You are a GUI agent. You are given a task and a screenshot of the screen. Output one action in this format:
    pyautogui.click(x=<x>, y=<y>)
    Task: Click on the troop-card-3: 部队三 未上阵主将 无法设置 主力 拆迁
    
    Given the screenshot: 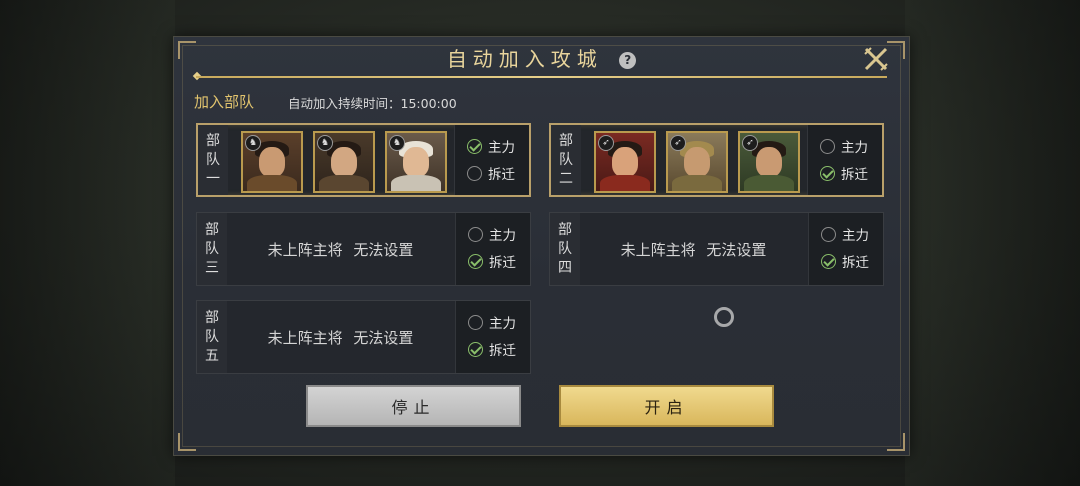 What is the action you would take?
    pyautogui.click(x=363, y=249)
    